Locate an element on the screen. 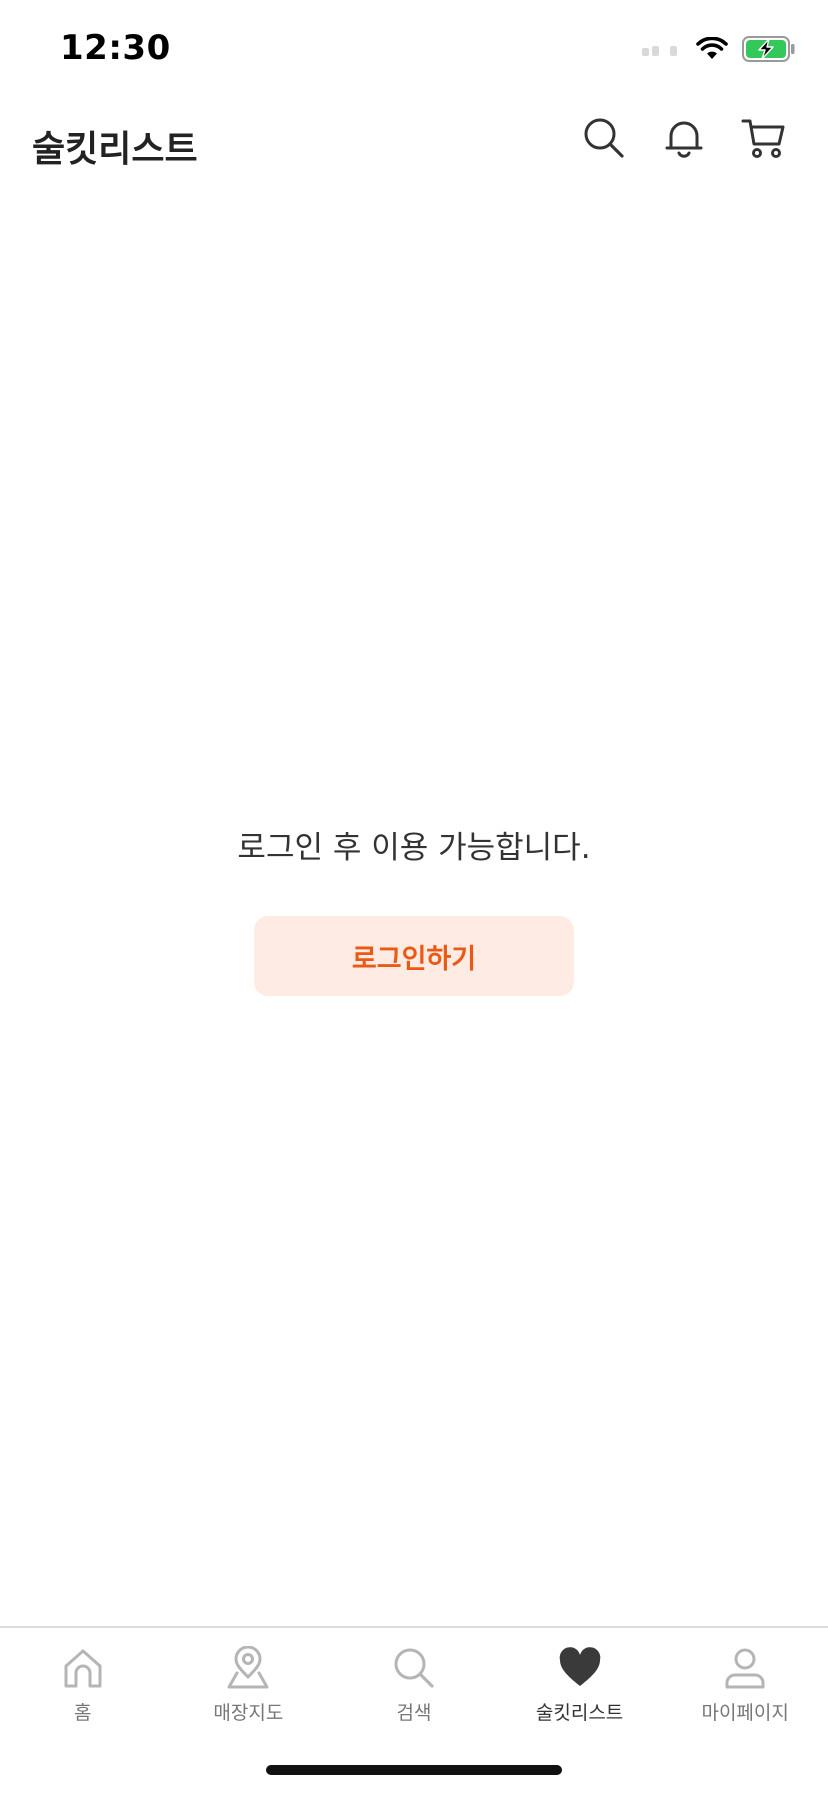  tab-label: 검색 is located at coordinates (414, 1713).